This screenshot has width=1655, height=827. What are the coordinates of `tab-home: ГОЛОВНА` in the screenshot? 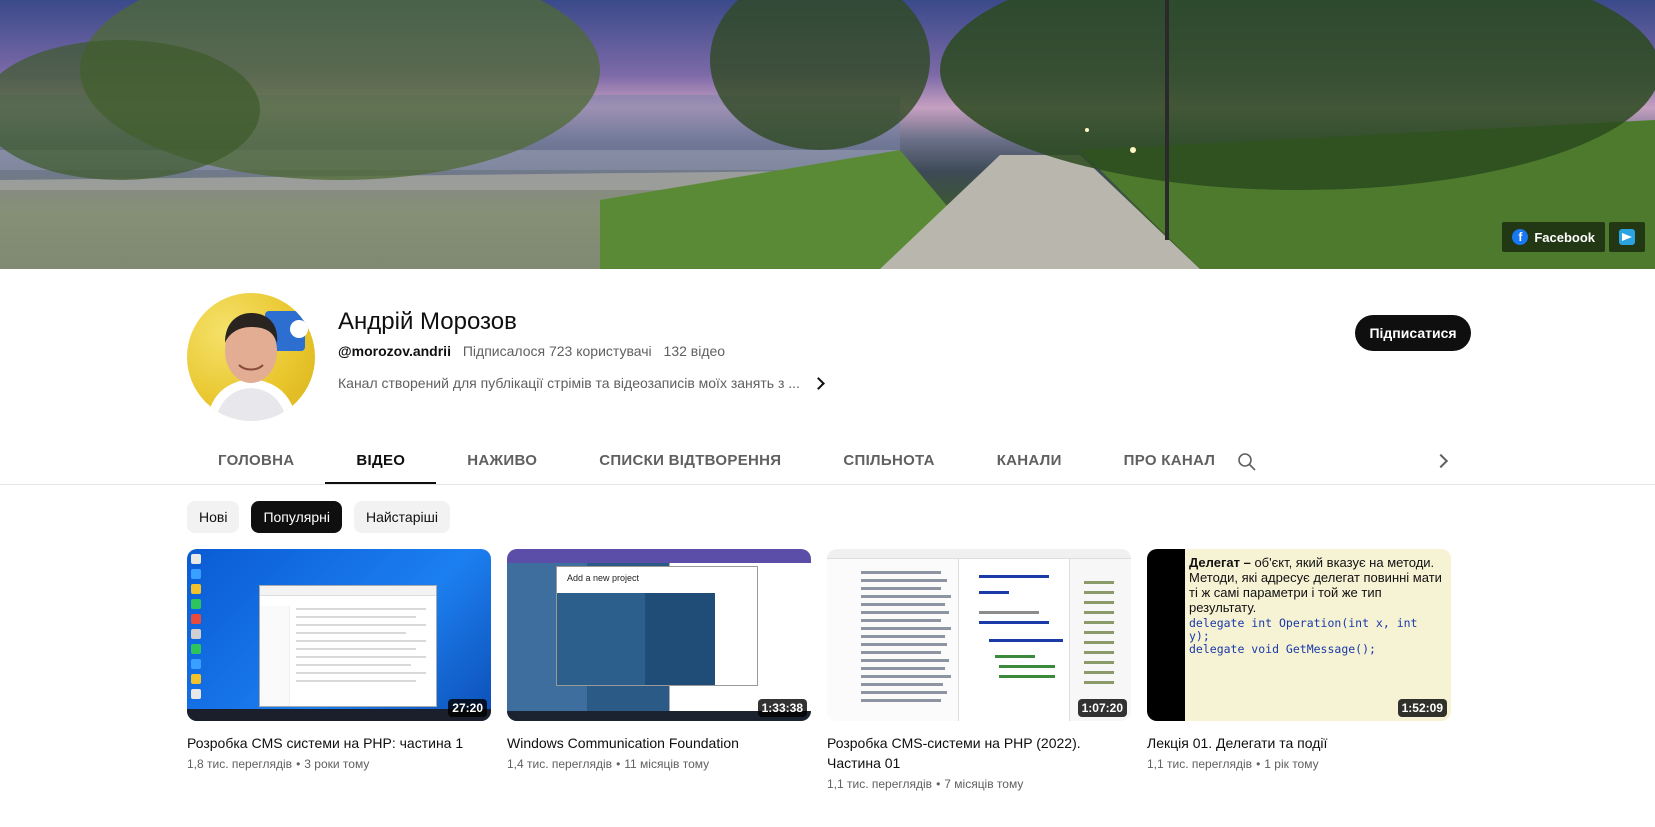 It's located at (256, 462).